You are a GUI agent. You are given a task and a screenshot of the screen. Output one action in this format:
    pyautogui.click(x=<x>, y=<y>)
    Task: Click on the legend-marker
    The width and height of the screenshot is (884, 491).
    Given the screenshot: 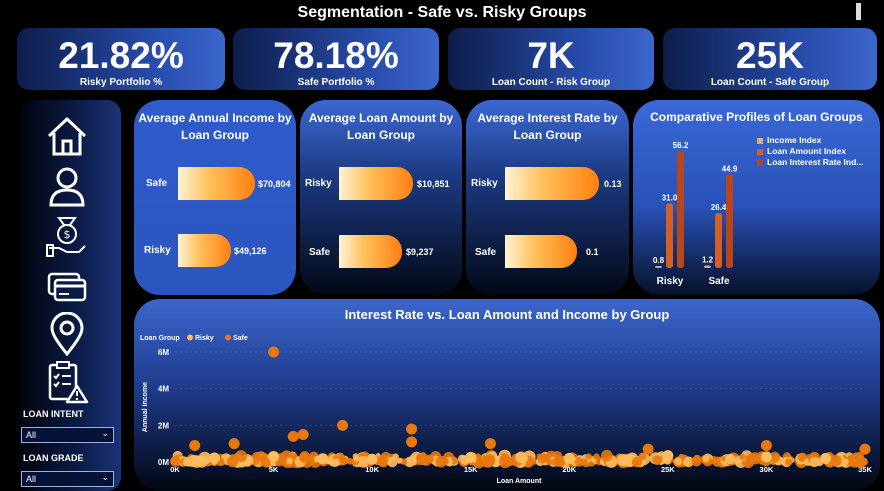 What is the action you would take?
    pyautogui.click(x=228, y=337)
    